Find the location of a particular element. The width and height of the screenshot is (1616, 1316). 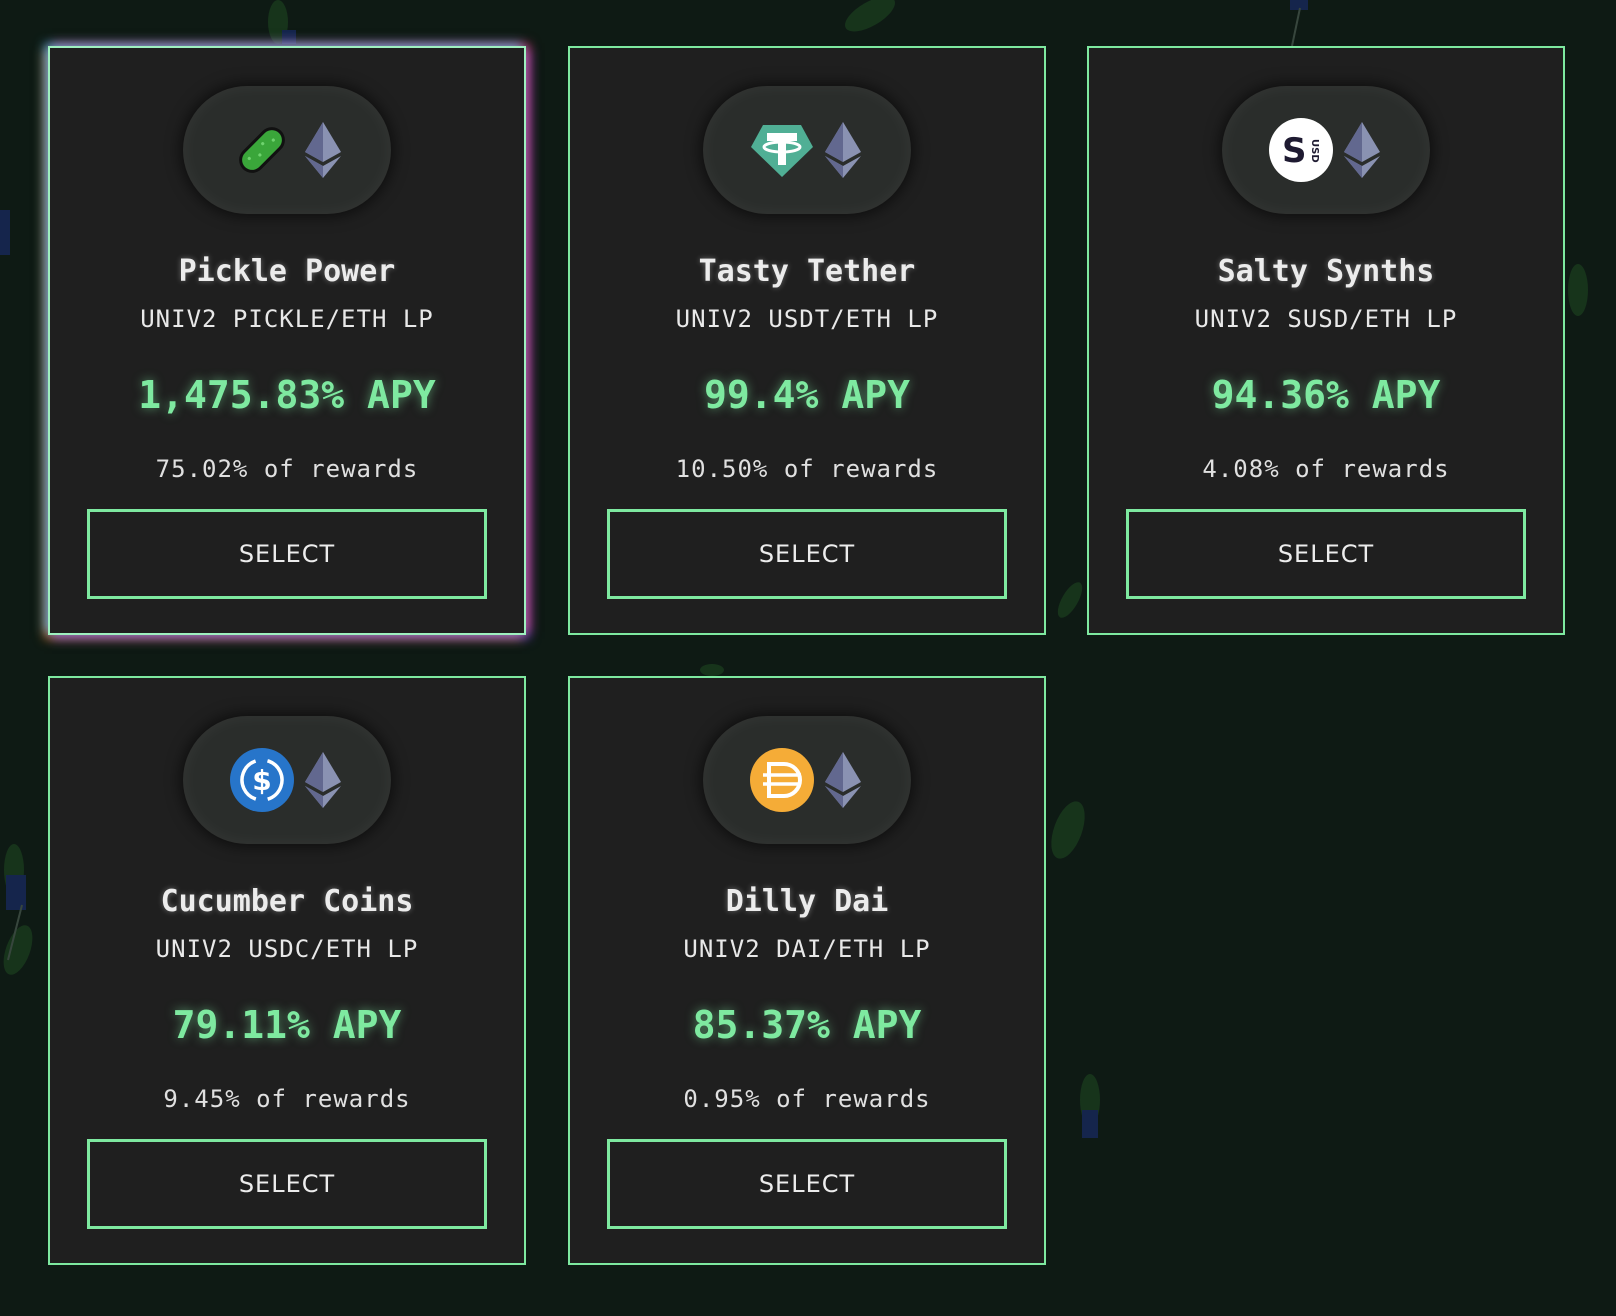

svg-text: S is located at coordinates (1294, 151).